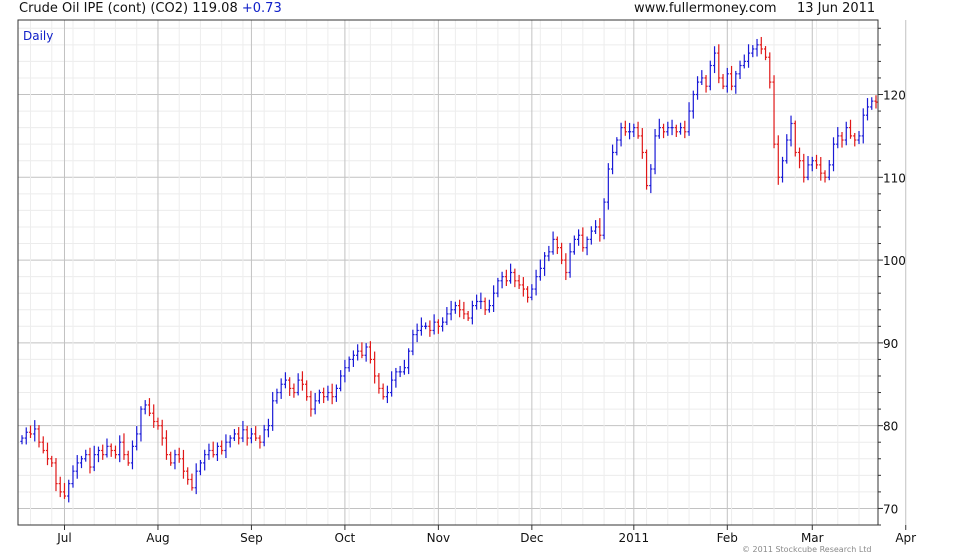 This screenshot has width=960, height=560. Describe the element at coordinates (905, 538) in the screenshot. I see `x-tick-label: Apr` at that location.